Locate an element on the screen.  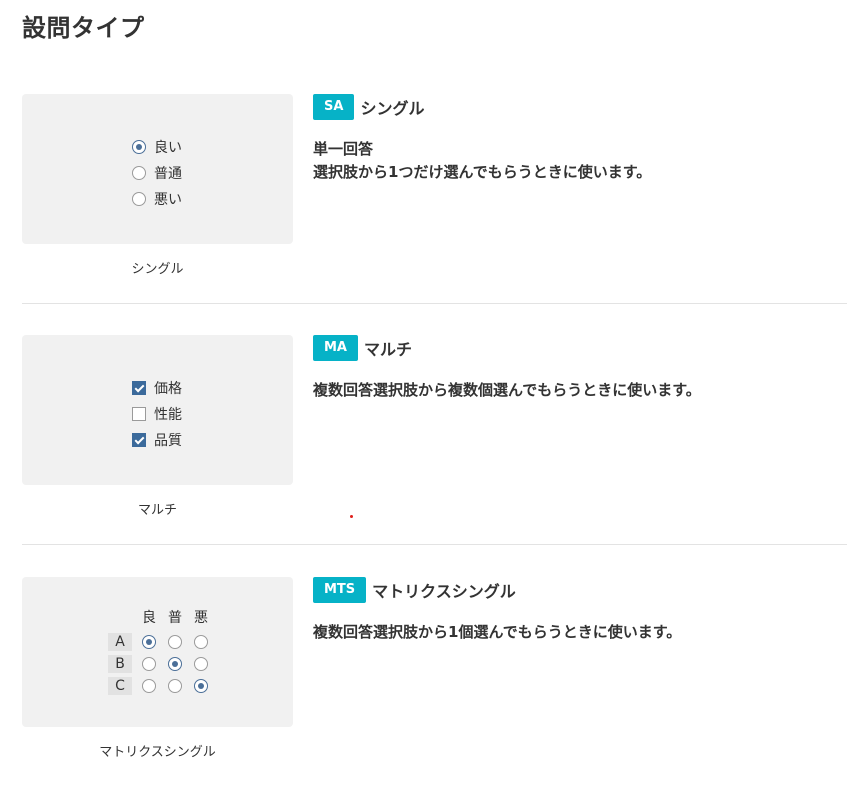
checkbox-icon is located at coordinates (139, 414).